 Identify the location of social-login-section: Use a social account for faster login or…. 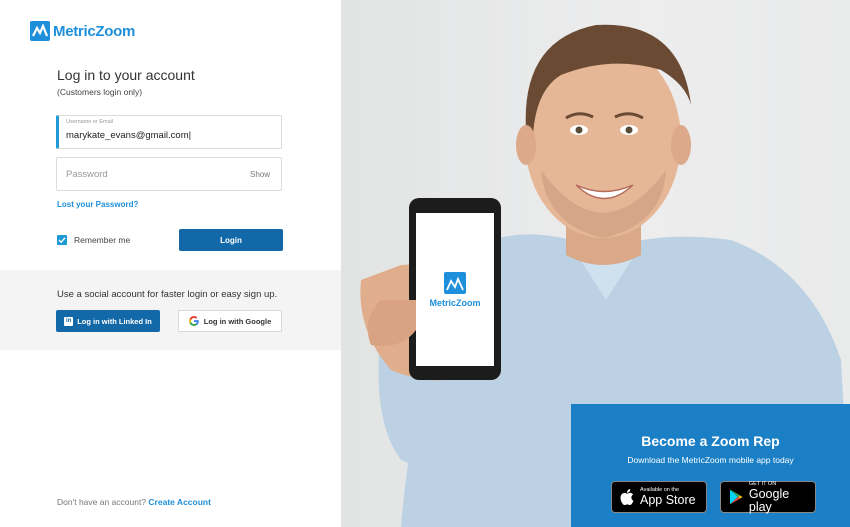
(170, 310).